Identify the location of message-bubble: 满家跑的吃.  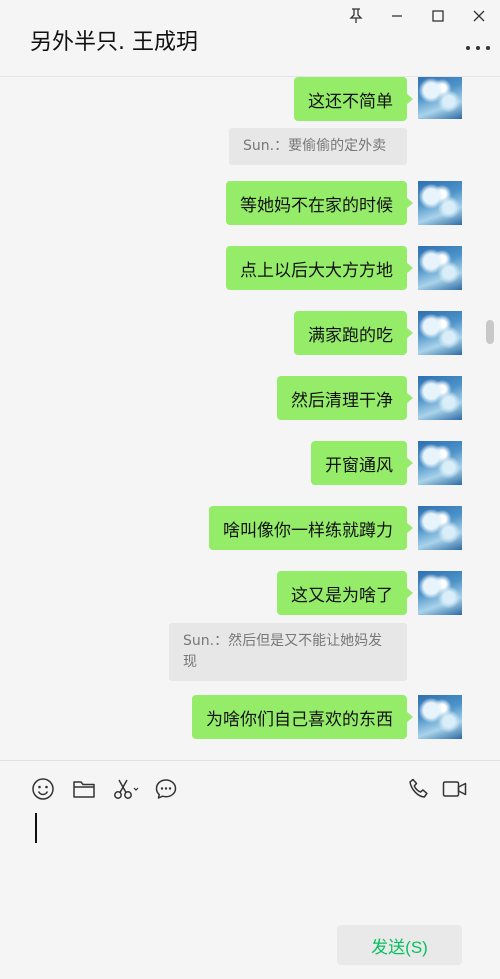
(353, 333).